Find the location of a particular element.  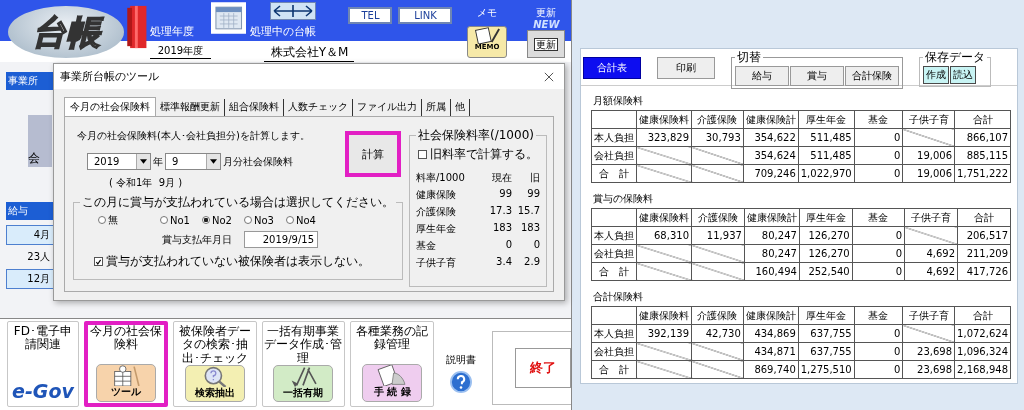

table-cell: 1,275,510 is located at coordinates (826, 369).